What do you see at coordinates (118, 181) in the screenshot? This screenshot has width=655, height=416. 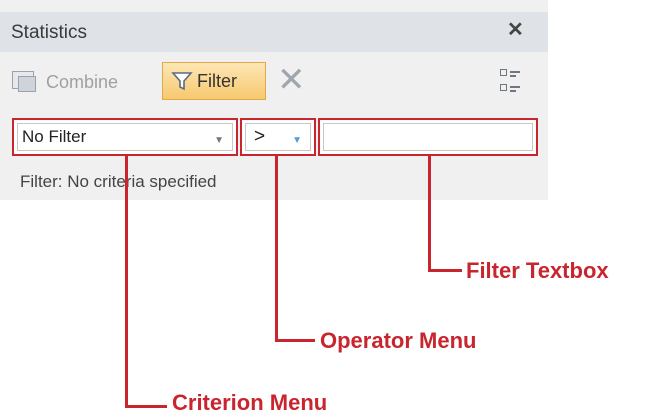 I see `filter-status-text: Filter: No criteria specified` at bounding box center [118, 181].